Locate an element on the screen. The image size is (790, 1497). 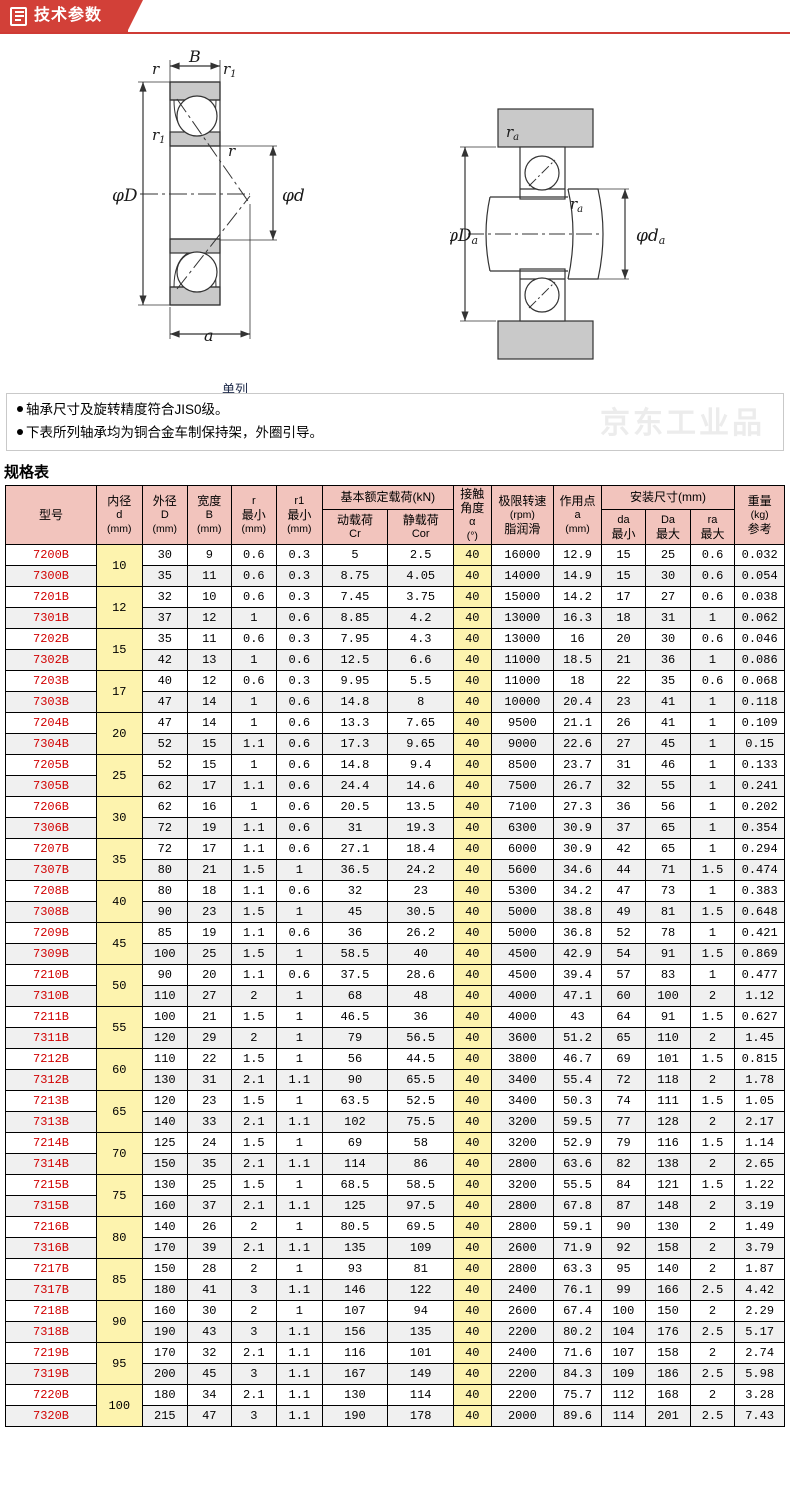
label-r-mid: r is located at coordinates (232, 151).